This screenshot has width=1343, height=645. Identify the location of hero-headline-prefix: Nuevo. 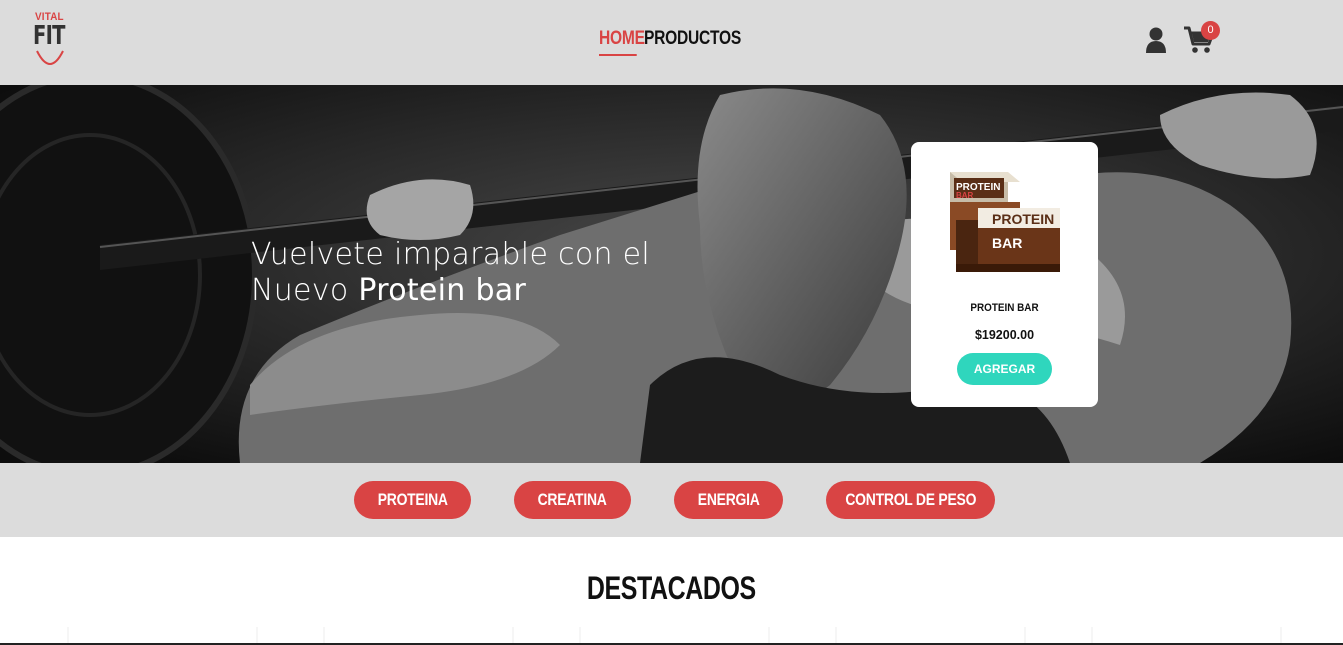
(305, 290).